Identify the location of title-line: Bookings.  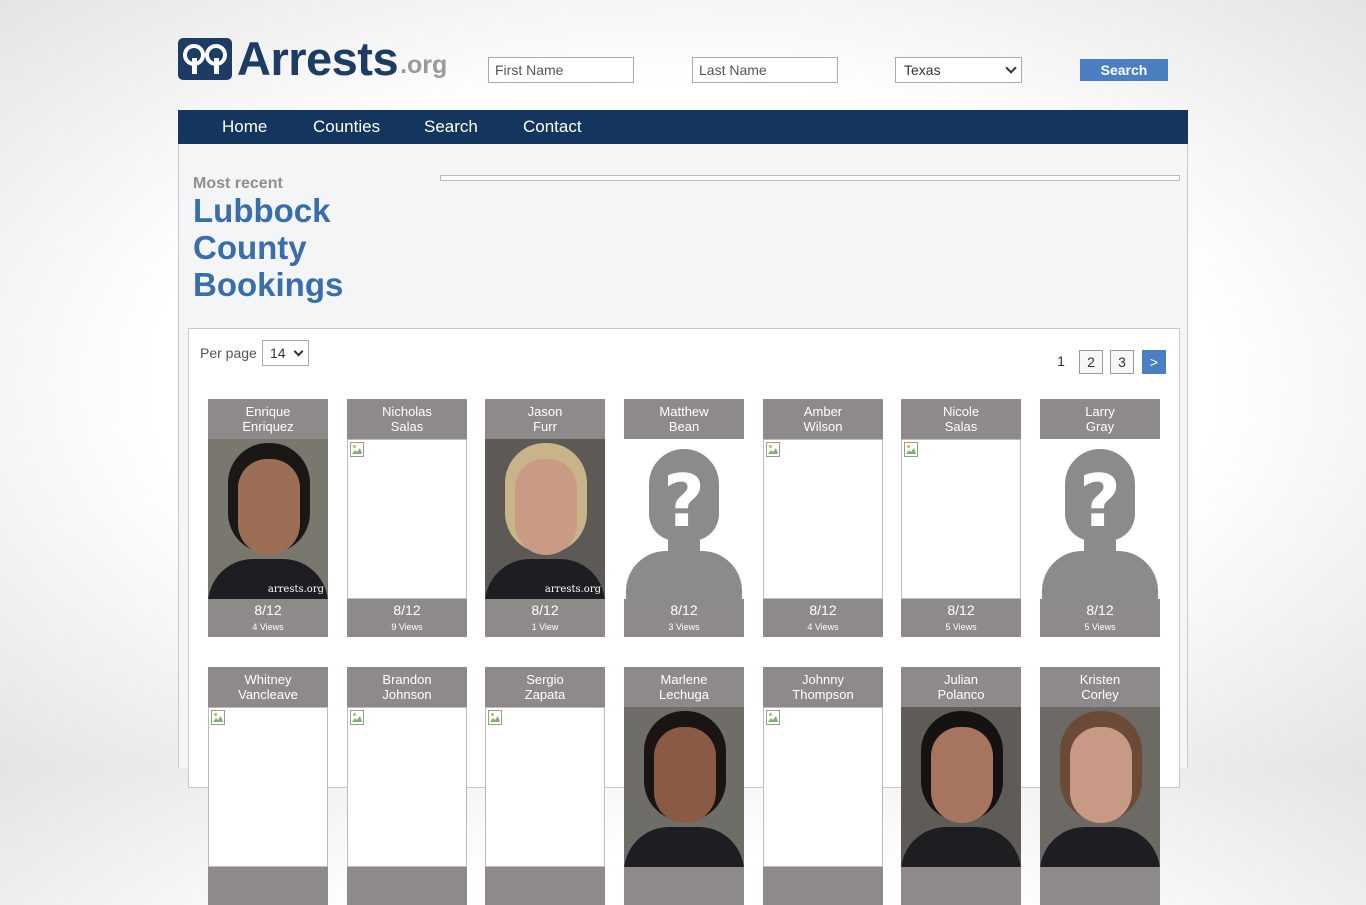
(268, 284).